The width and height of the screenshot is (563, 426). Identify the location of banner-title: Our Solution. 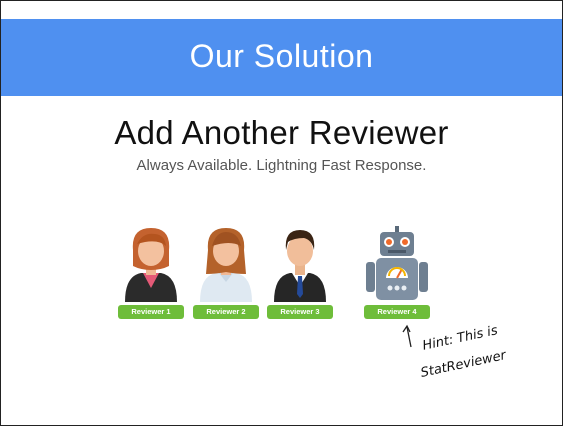
(281, 56).